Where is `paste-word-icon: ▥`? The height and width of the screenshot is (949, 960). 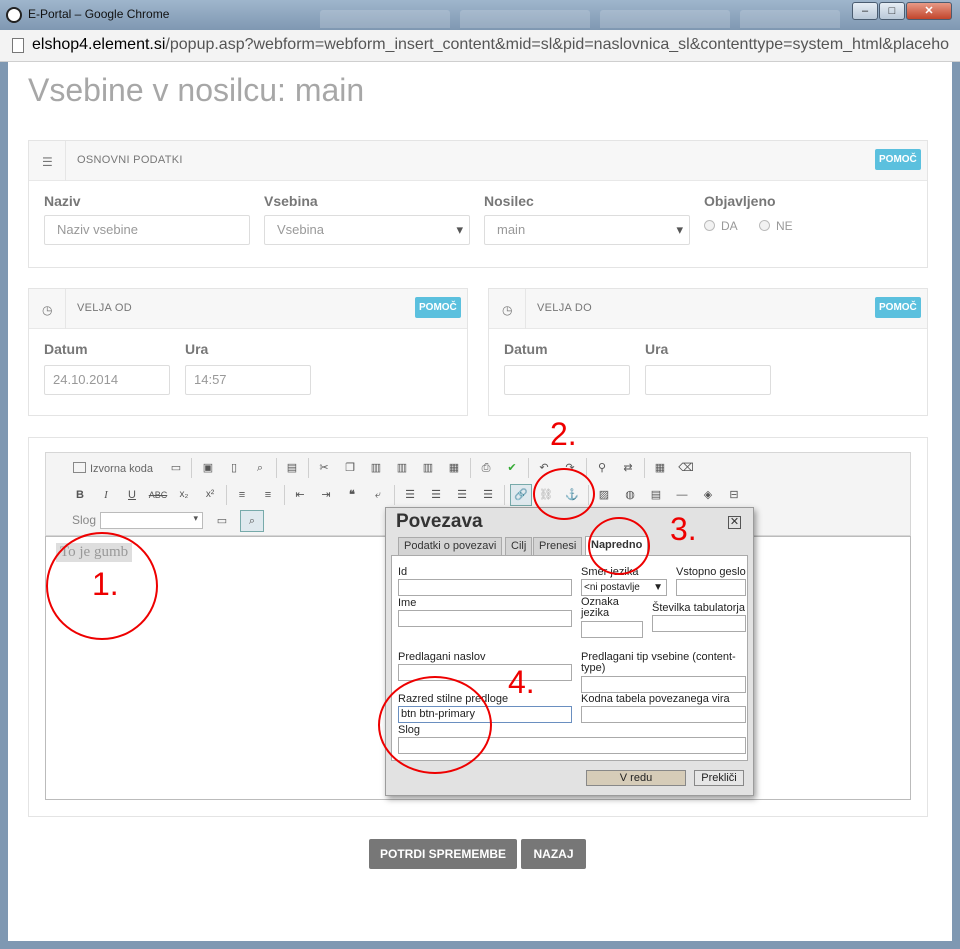 paste-word-icon: ▥ is located at coordinates (428, 468).